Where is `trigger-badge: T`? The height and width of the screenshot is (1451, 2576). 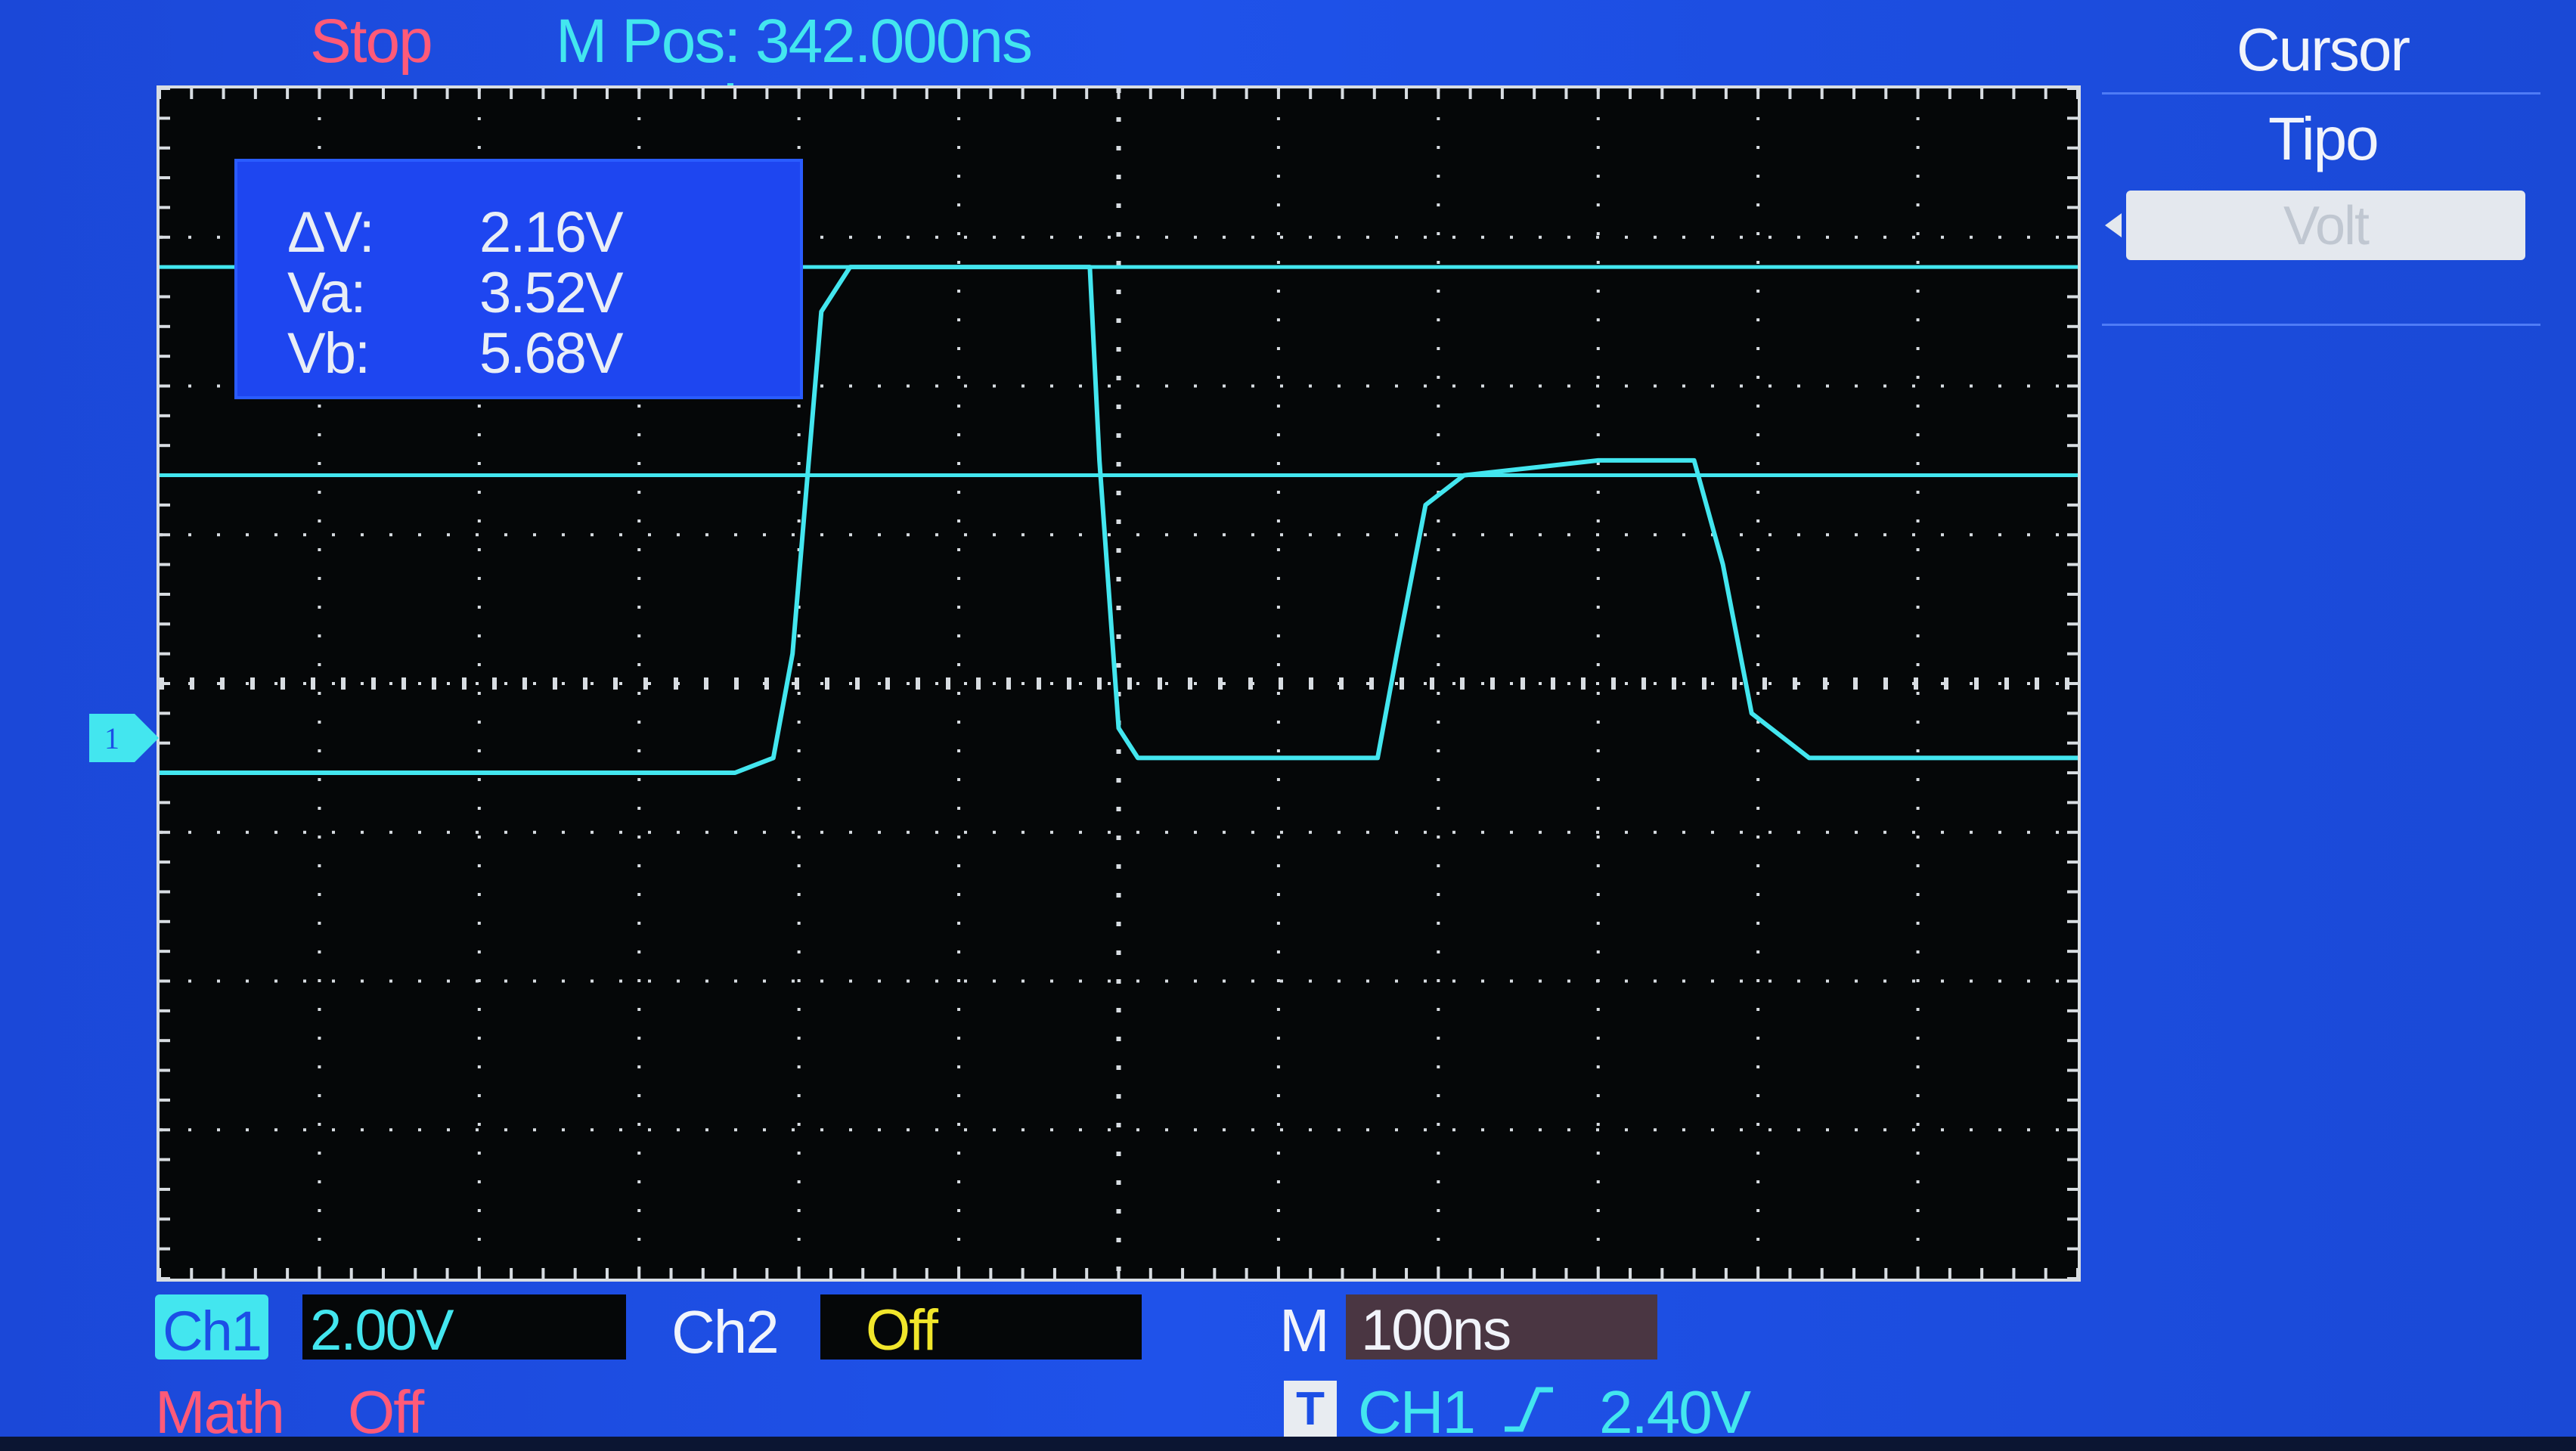 trigger-badge: T is located at coordinates (1310, 1409).